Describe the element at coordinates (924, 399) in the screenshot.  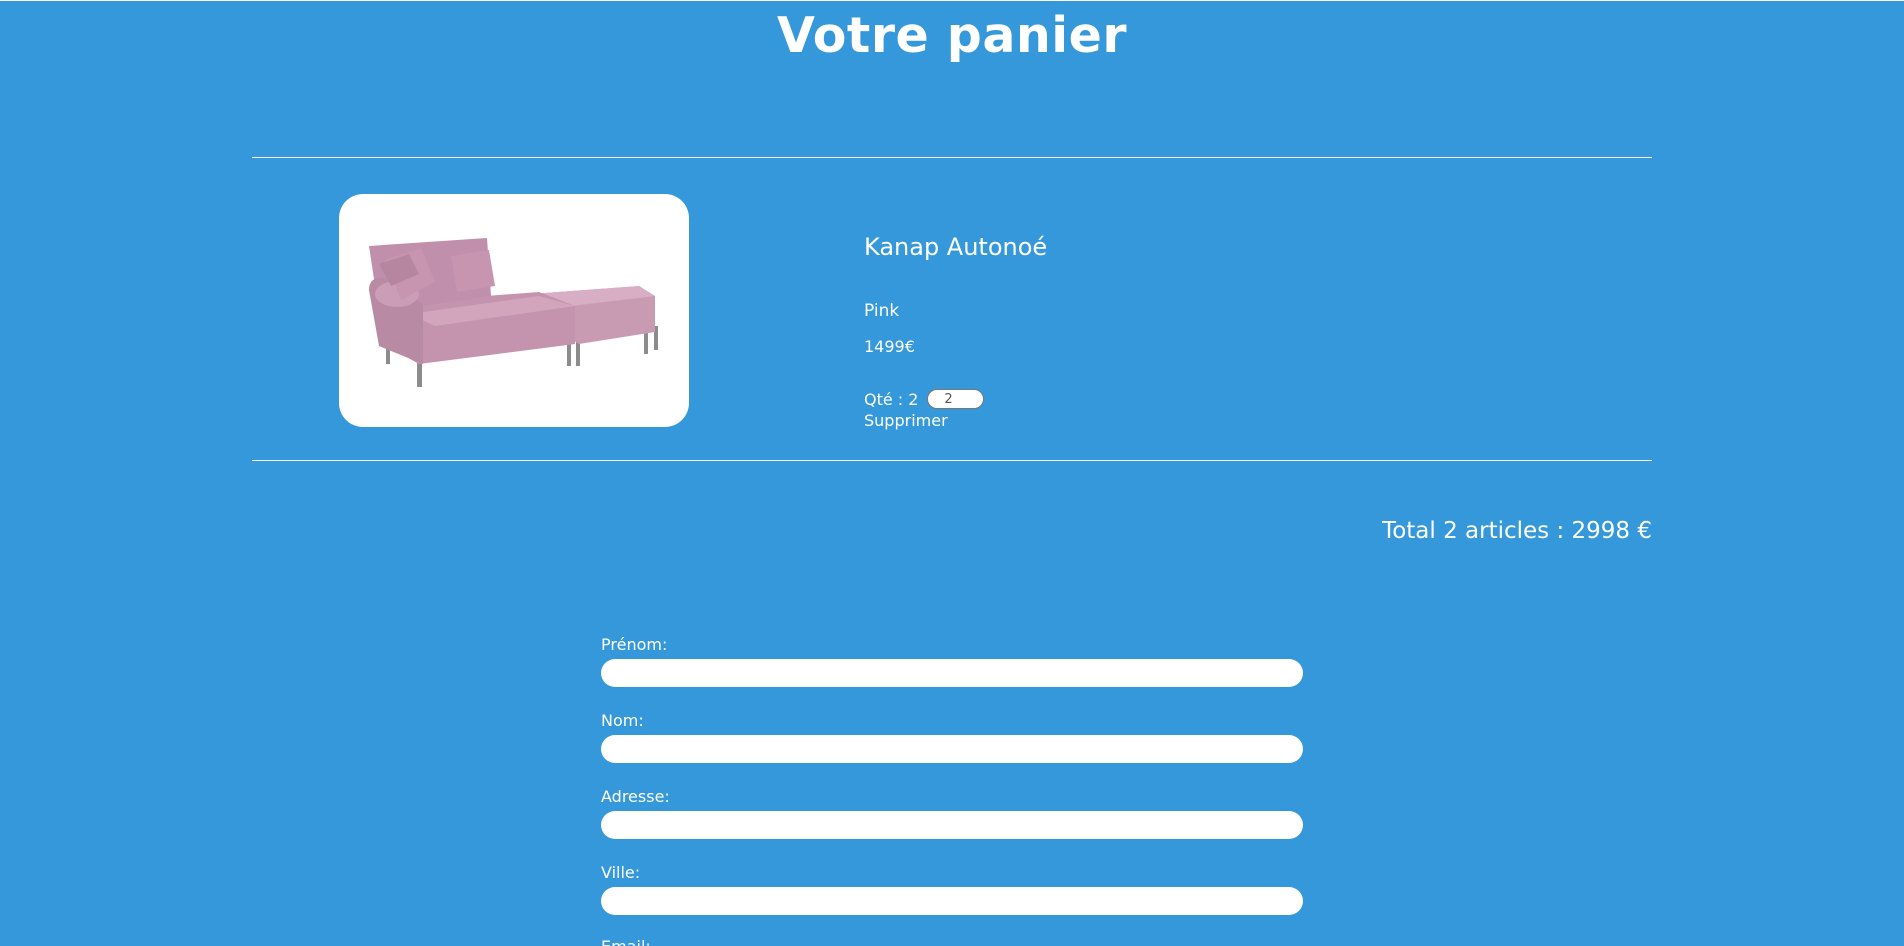
I see `quantity-row: Qté : 2` at that location.